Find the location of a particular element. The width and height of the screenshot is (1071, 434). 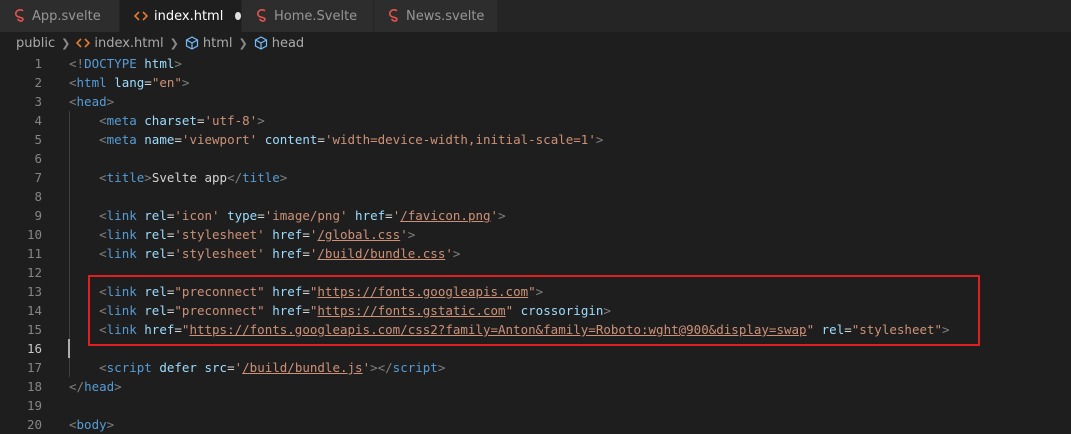

code-line: 7 <title>Svelte app</title> is located at coordinates (535, 177).